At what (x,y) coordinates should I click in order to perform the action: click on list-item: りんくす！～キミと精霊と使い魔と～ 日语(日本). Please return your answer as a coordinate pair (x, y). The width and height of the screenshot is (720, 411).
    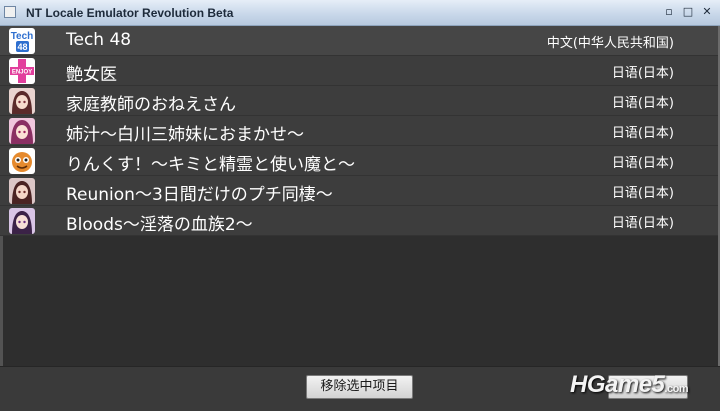
    Looking at the image, I should click on (359, 161).